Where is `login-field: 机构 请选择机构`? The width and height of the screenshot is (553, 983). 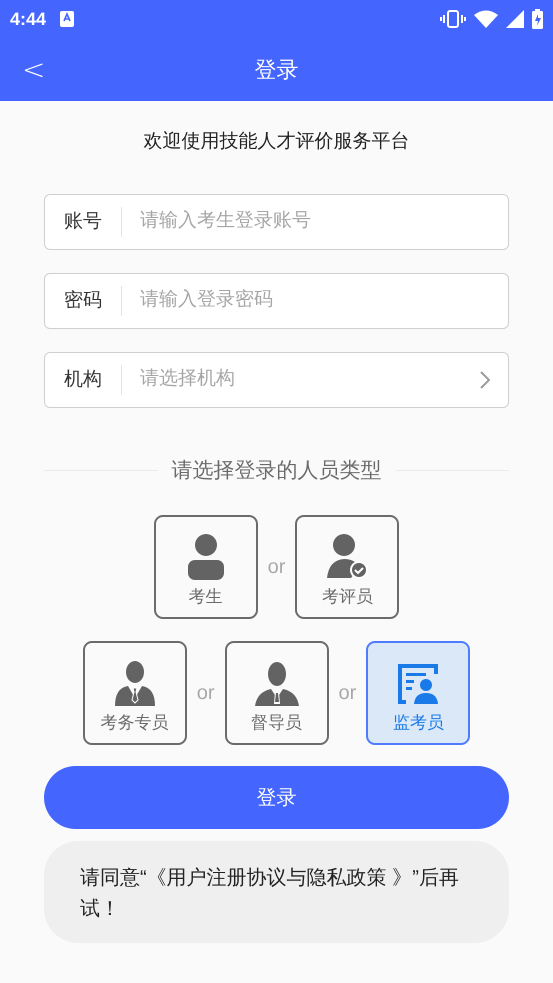
login-field: 机构 请选择机构 is located at coordinates (276, 380).